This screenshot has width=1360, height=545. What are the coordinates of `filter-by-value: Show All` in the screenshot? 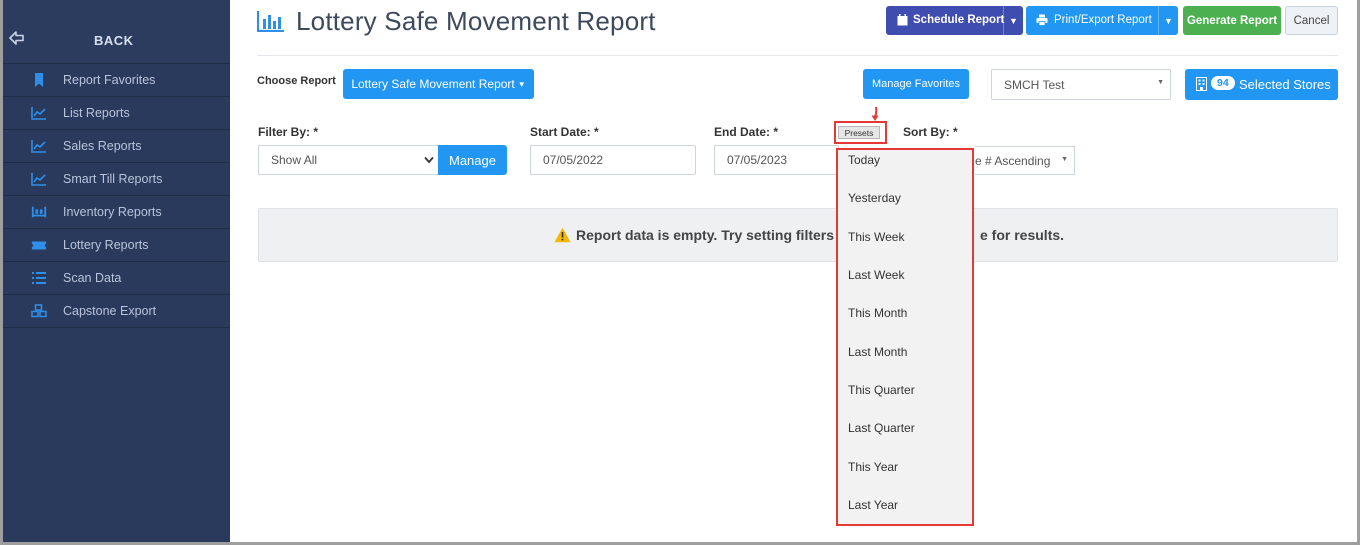 It's located at (294, 160).